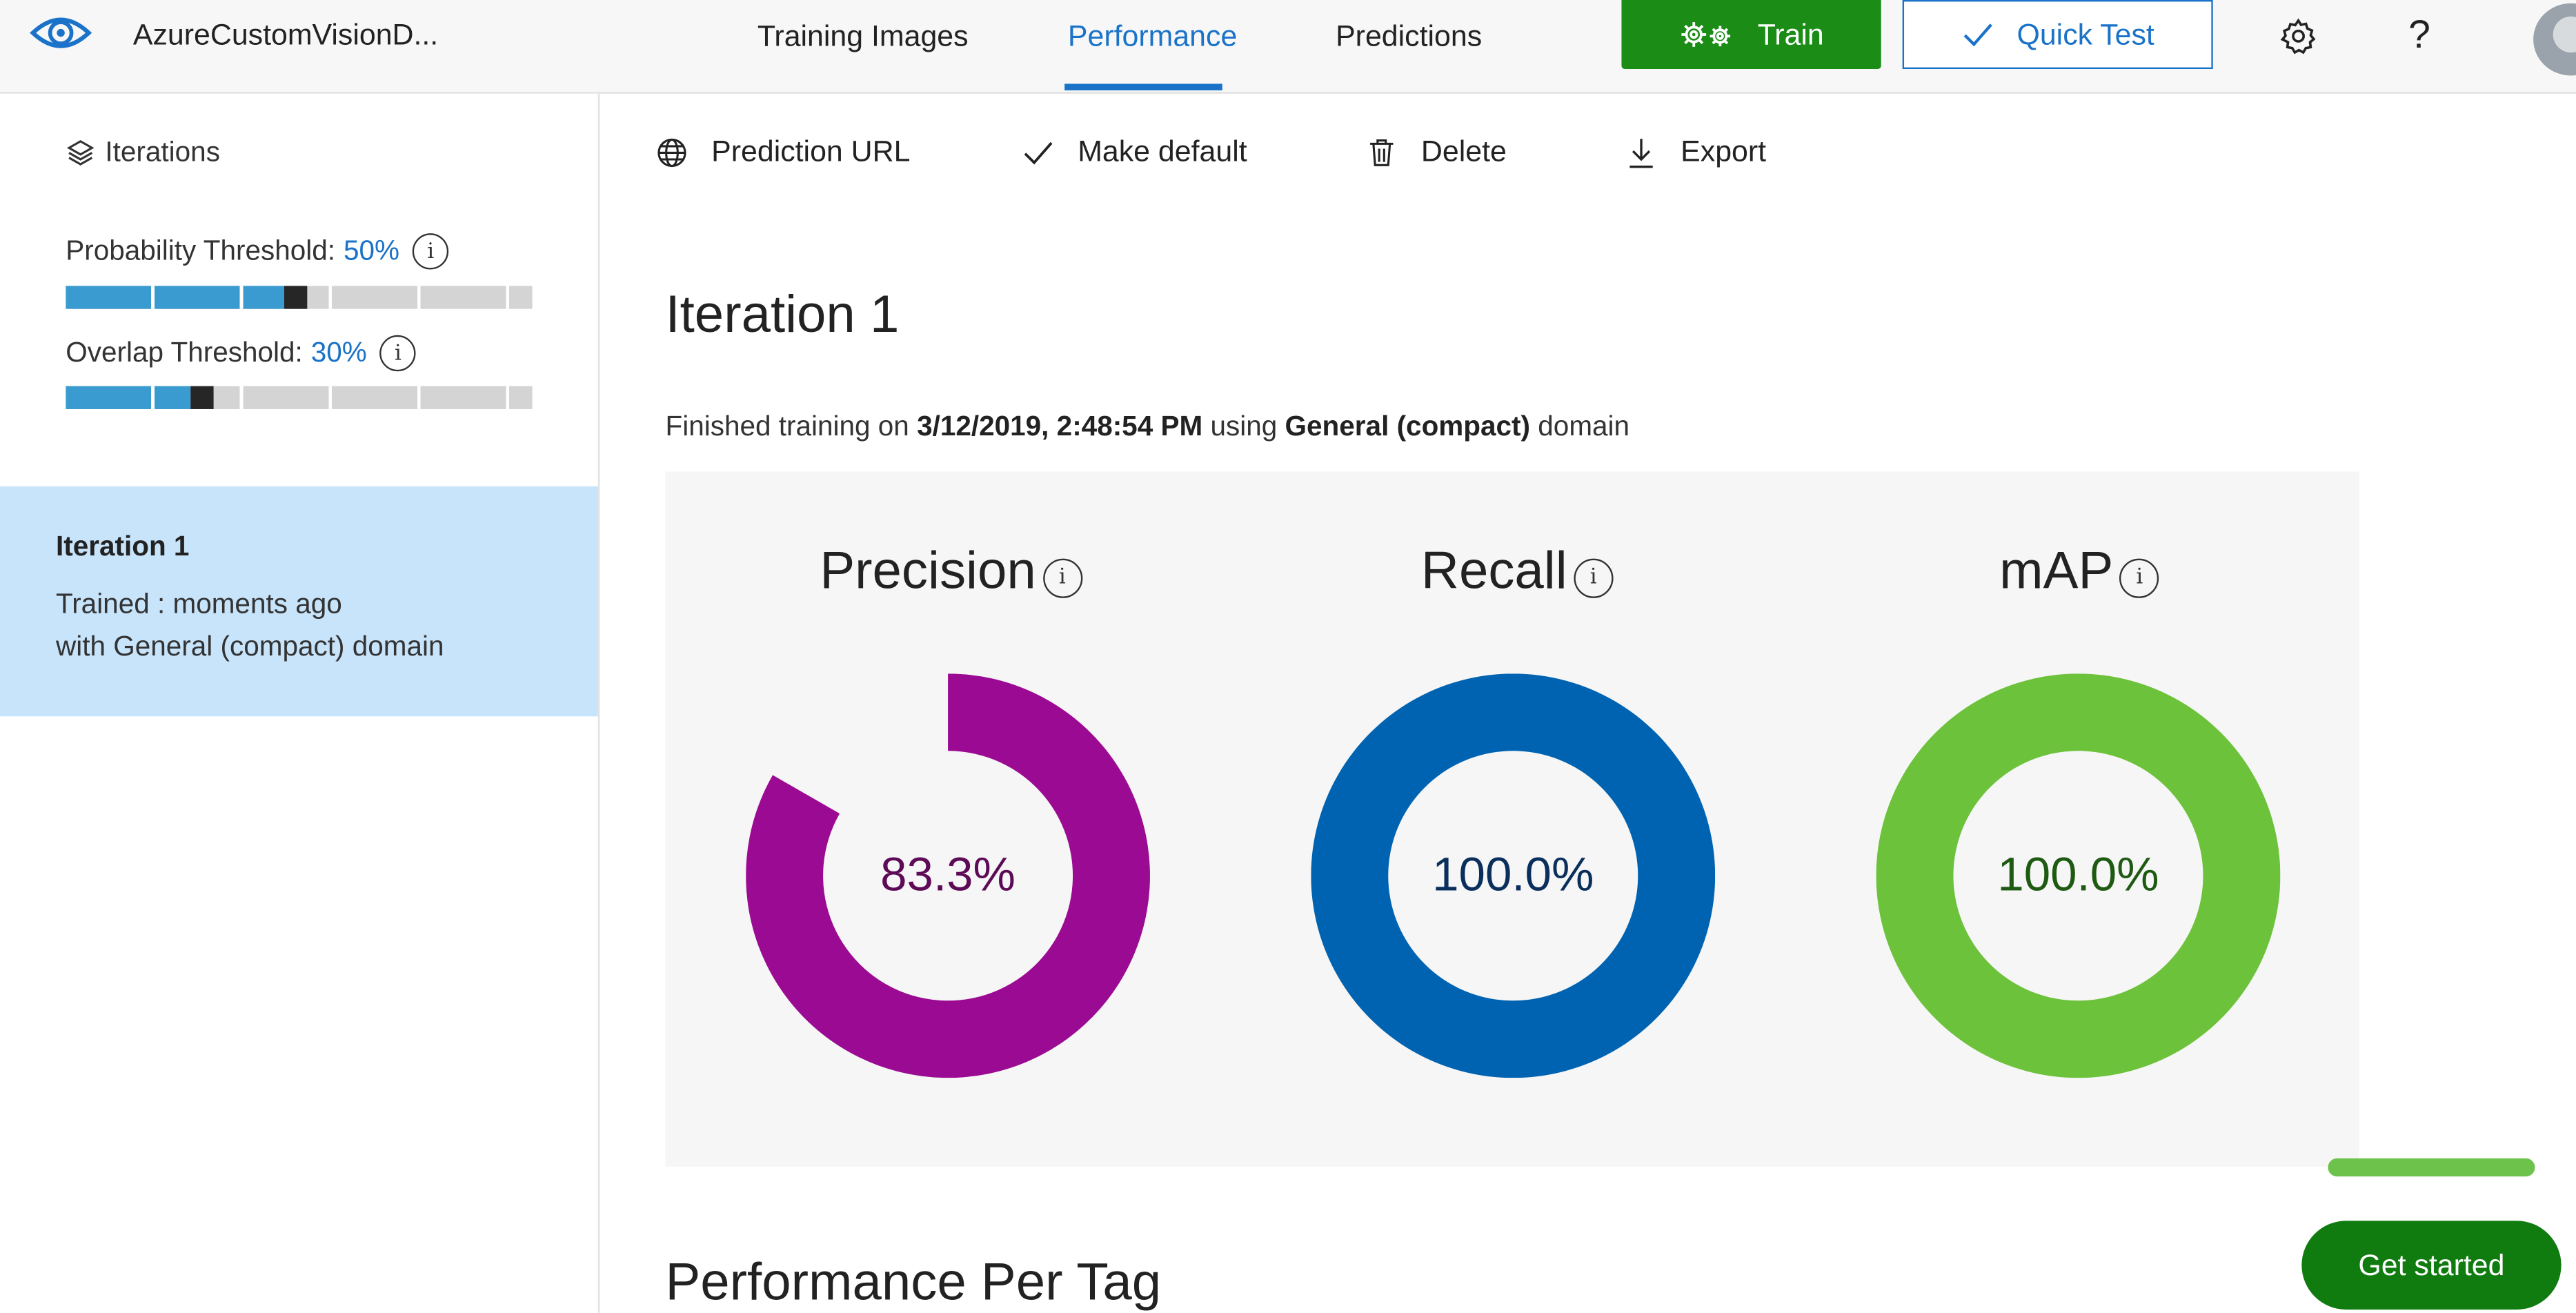 The height and width of the screenshot is (1313, 2576). Describe the element at coordinates (2085, 33) in the screenshot. I see `quick-test-label: Quick Test` at that location.